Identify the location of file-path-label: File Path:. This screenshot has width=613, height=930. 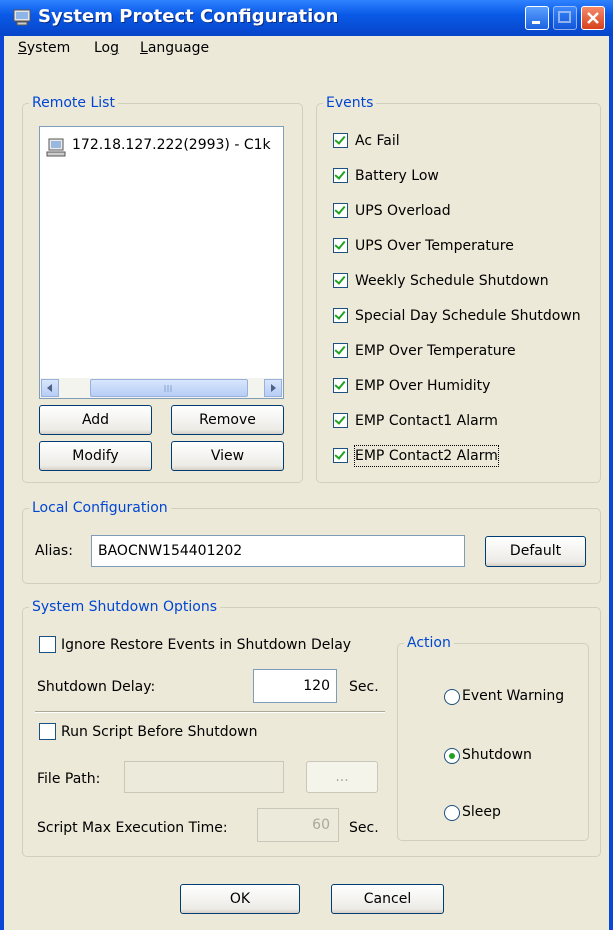
(69, 779).